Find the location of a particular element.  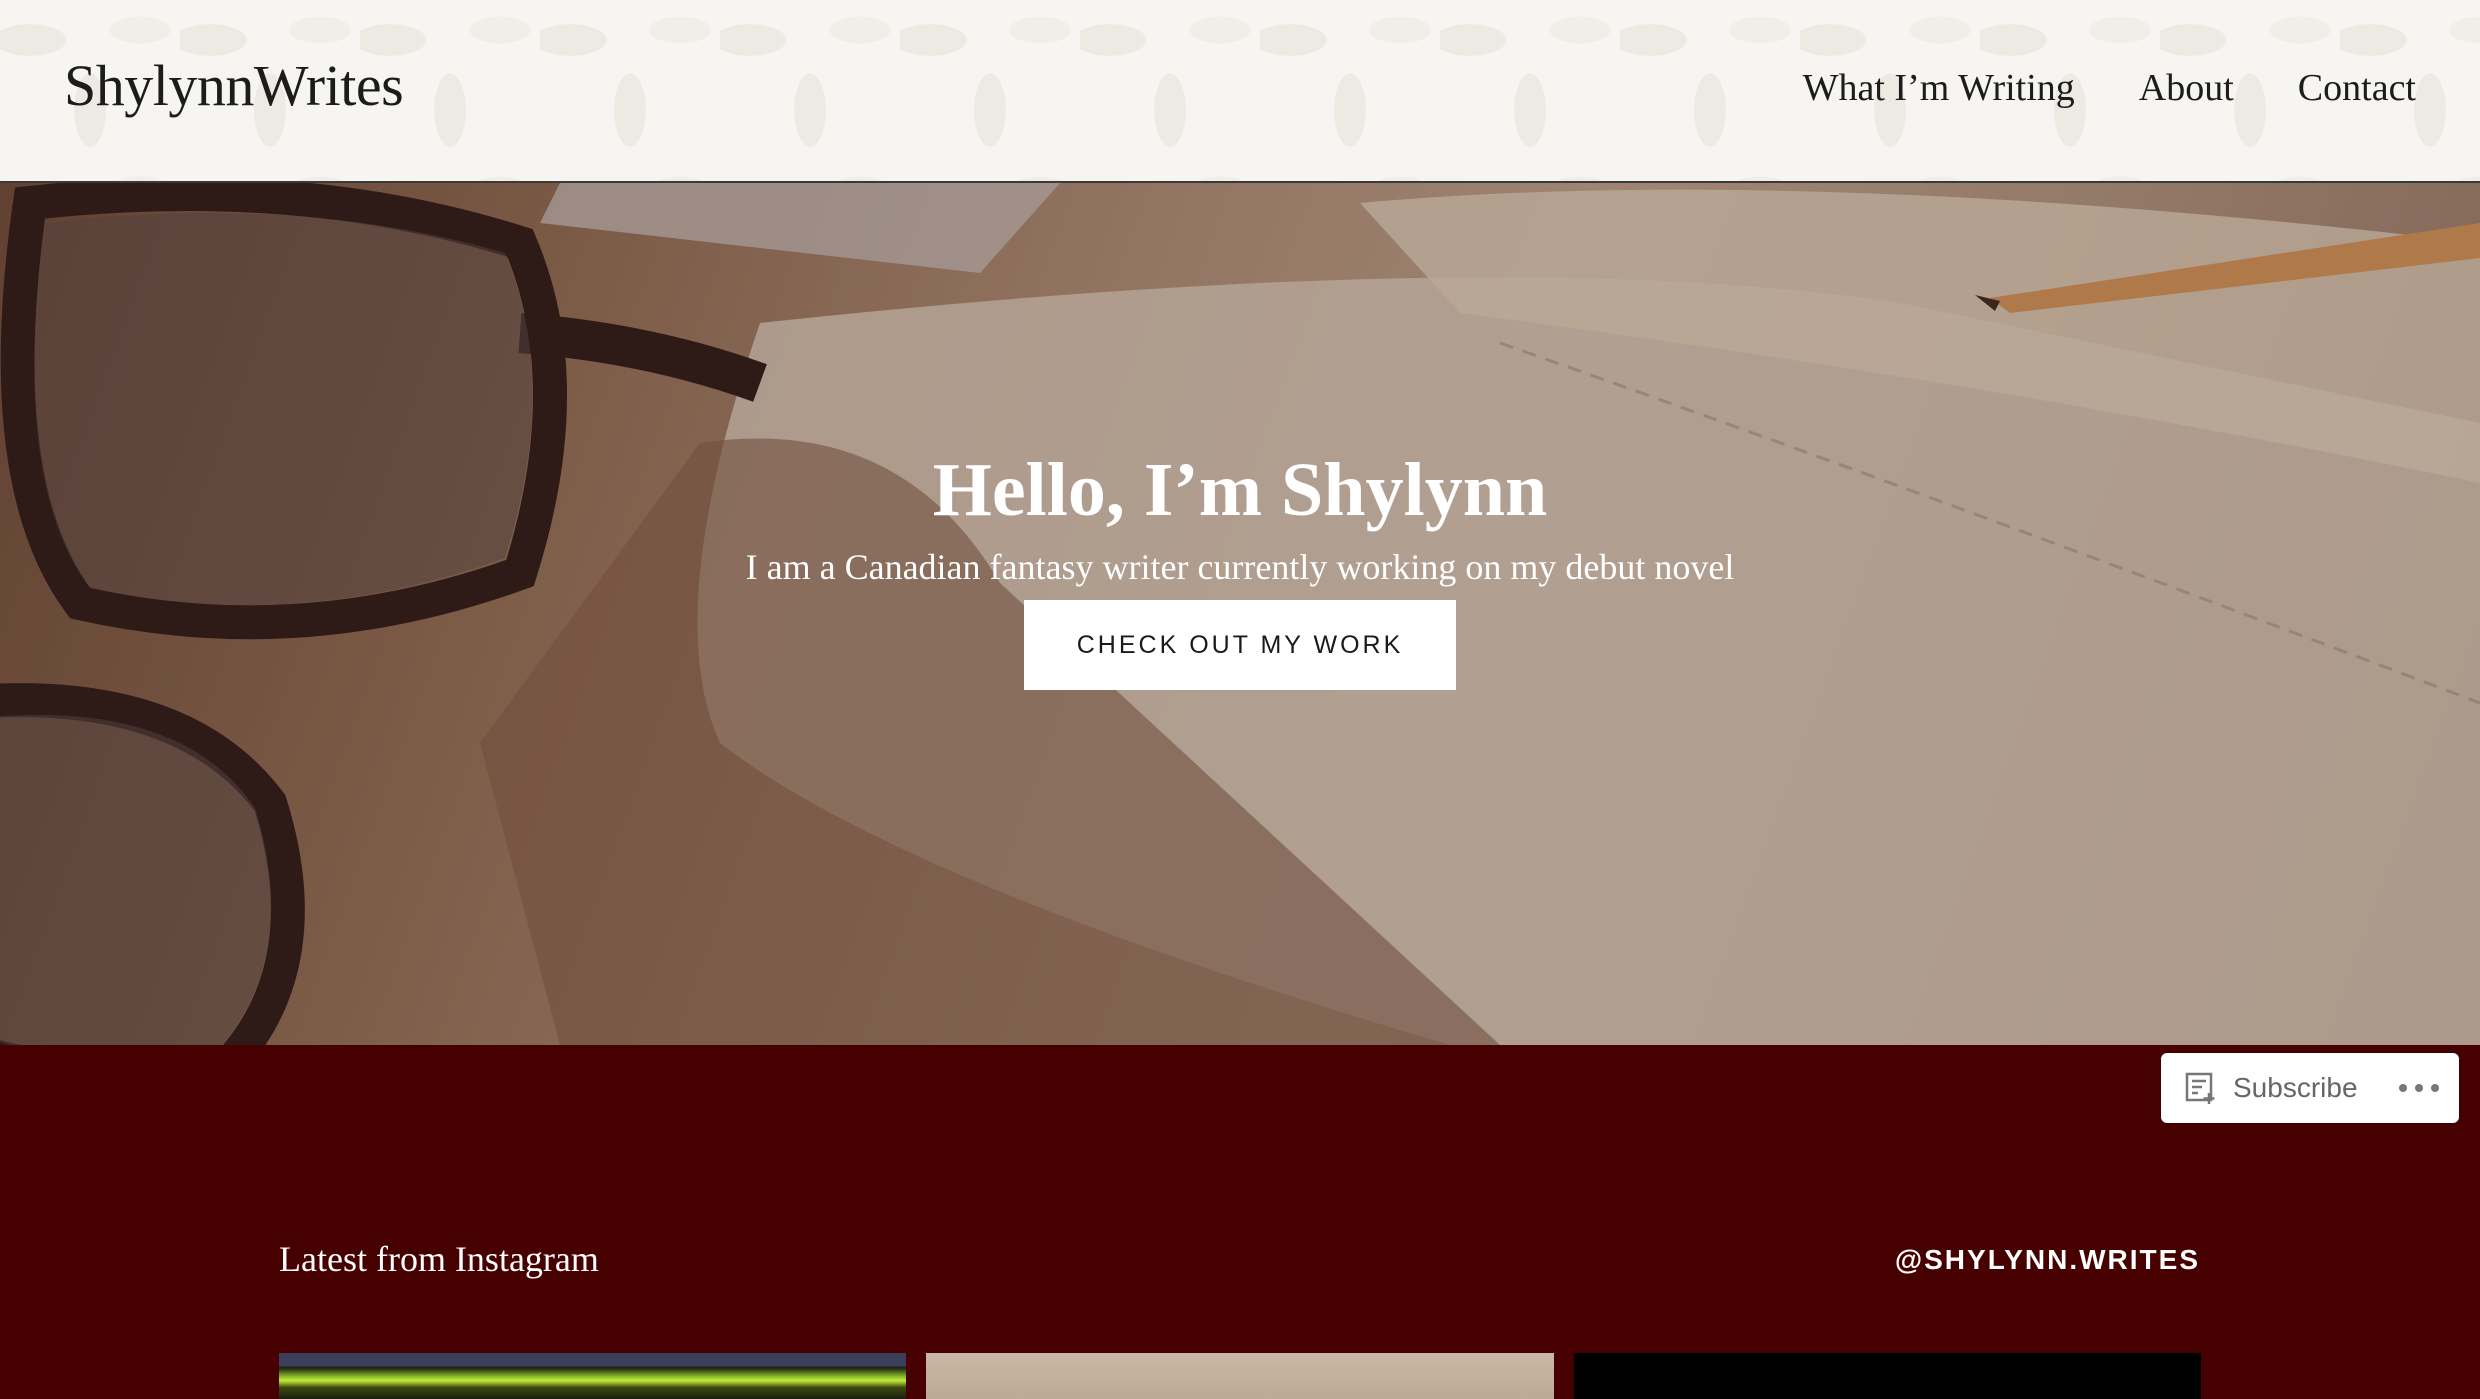

instagram-heading: Latest from Instagram is located at coordinates (439, 1259).